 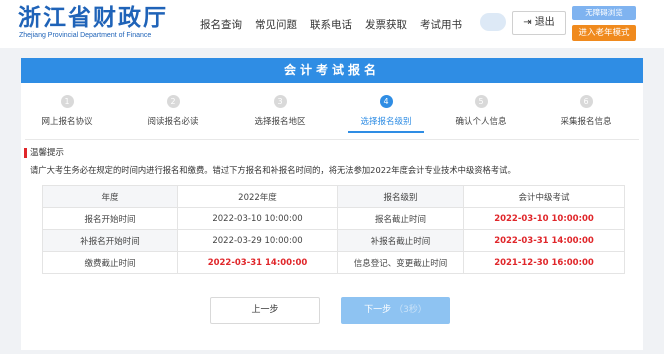 What do you see at coordinates (110, 240) in the screenshot?
I see `supplement-start-label: 补报名开始时间` at bounding box center [110, 240].